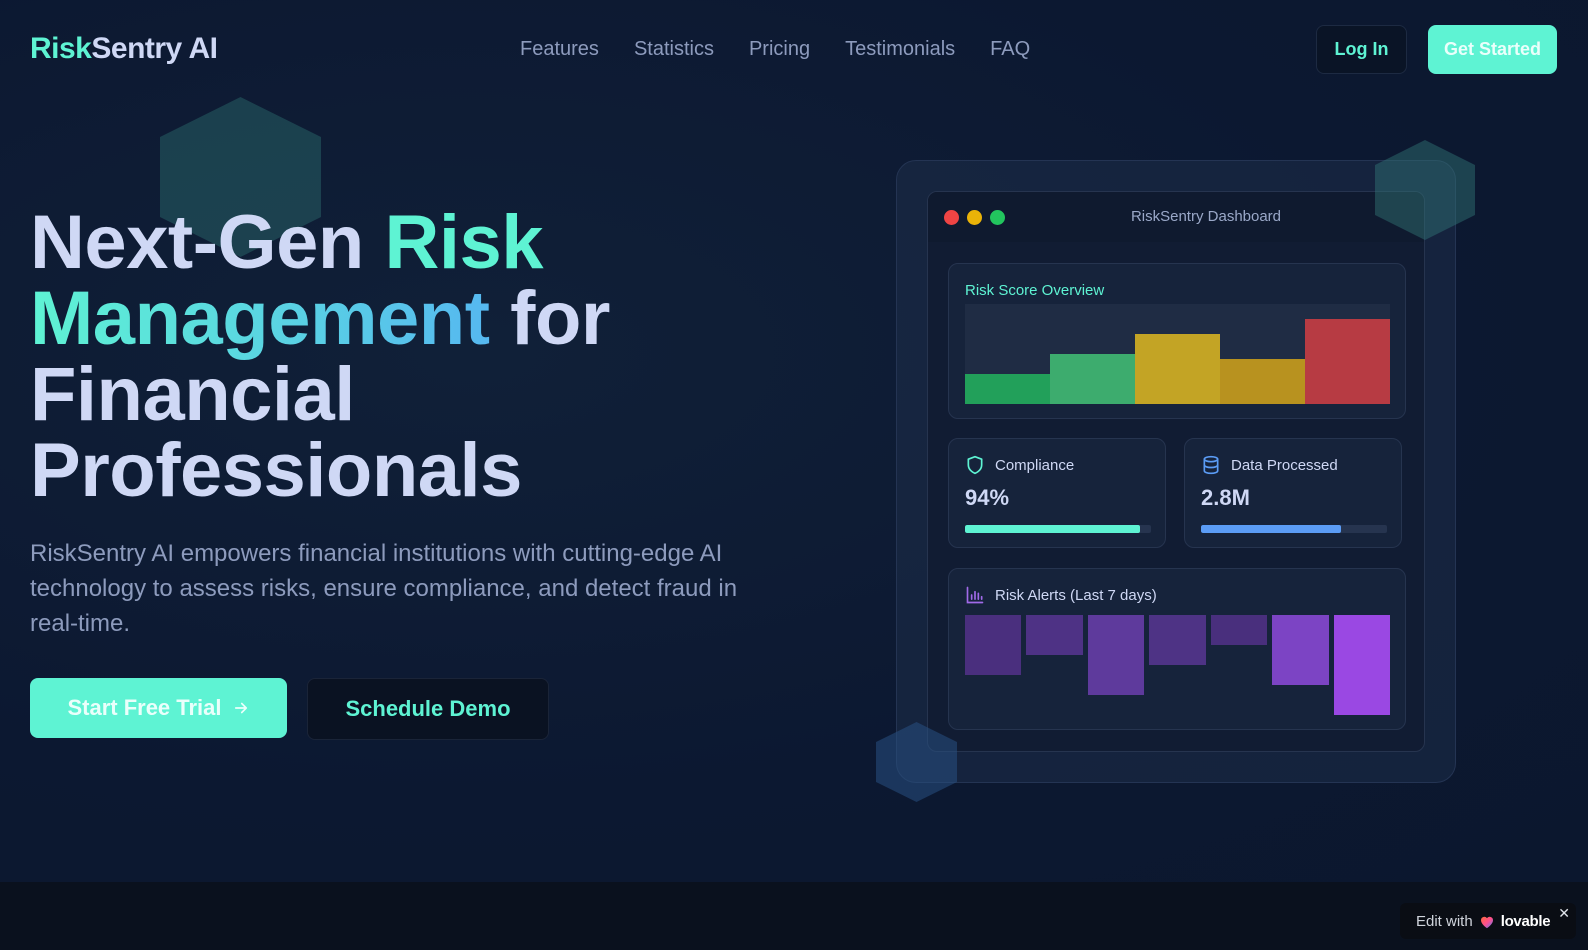 The width and height of the screenshot is (1588, 950). I want to click on edit-with-lovable-badge: Edit with lovable ✕, so click(1488, 921).